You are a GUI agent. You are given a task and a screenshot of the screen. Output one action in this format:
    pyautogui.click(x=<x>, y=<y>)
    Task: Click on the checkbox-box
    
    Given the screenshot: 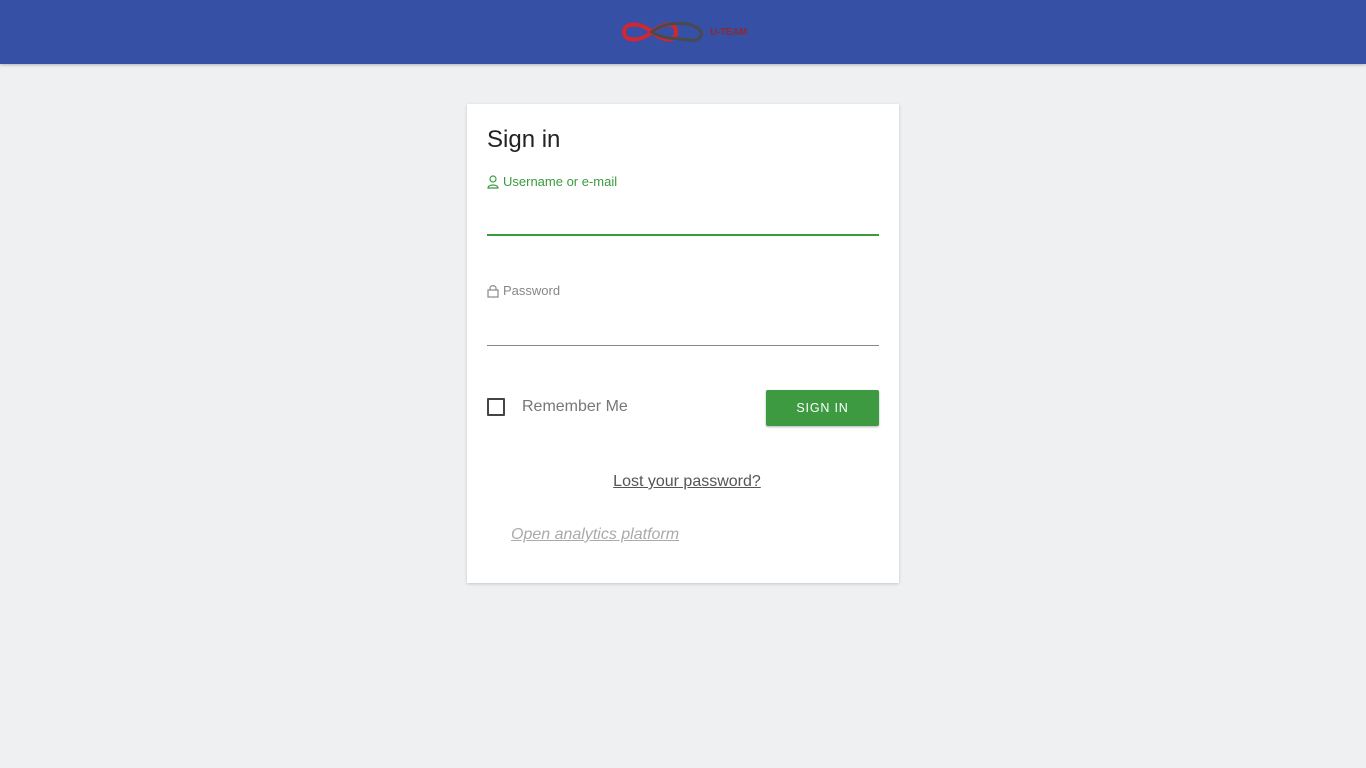 What is the action you would take?
    pyautogui.click(x=496, y=407)
    